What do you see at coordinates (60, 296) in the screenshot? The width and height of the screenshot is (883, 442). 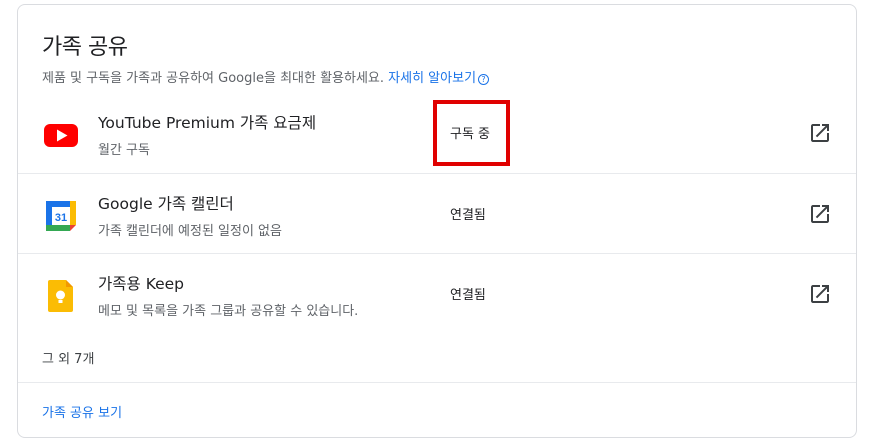 I see `google-keep-icon` at bounding box center [60, 296].